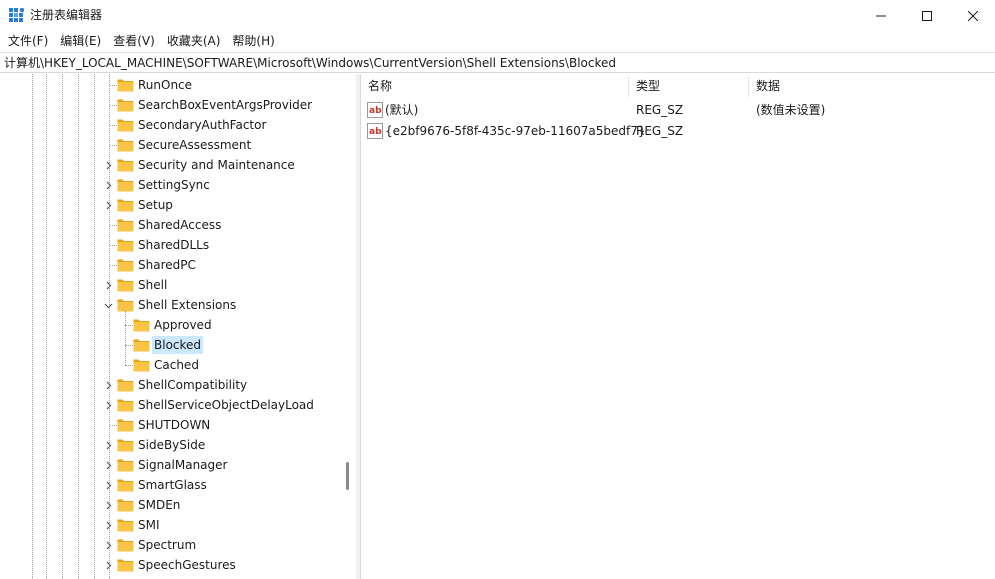 The image size is (995, 579). I want to click on tree-item: Security and Maintenance, so click(170, 165).